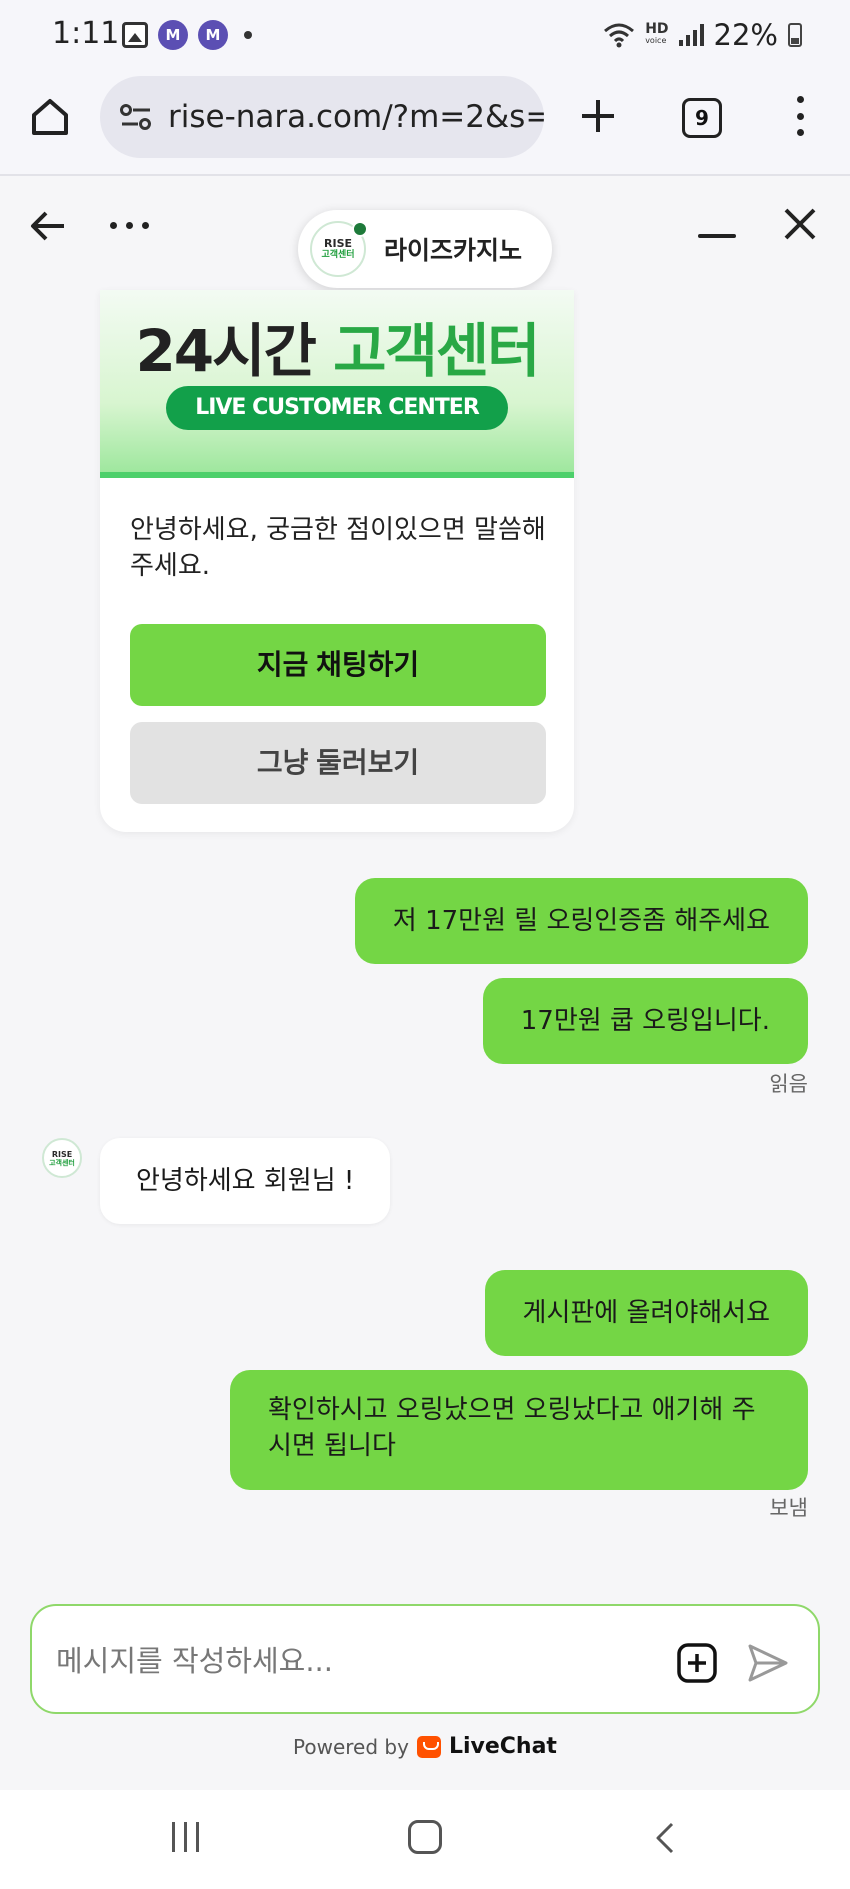 This screenshot has height=1889, width=850. I want to click on online-status-icon, so click(360, 229).